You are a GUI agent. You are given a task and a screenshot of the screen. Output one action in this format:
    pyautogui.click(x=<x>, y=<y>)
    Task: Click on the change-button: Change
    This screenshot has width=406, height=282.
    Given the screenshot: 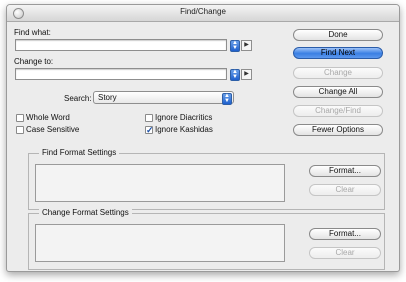 What is the action you would take?
    pyautogui.click(x=338, y=73)
    